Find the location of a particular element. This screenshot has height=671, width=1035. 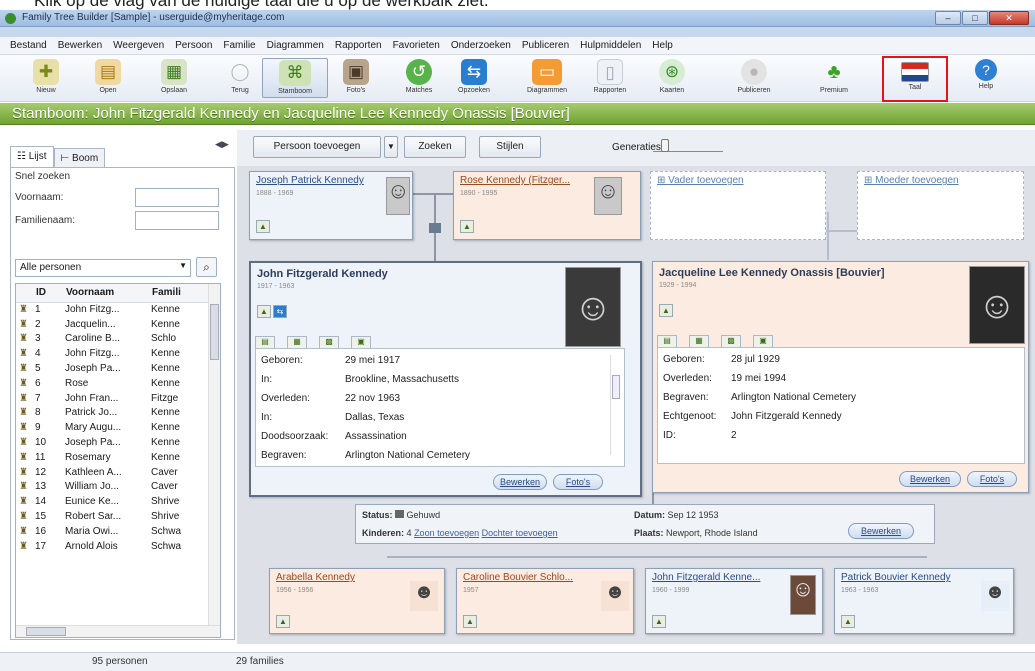

add-son-link: Zoon toevoegen is located at coordinates (446, 533).